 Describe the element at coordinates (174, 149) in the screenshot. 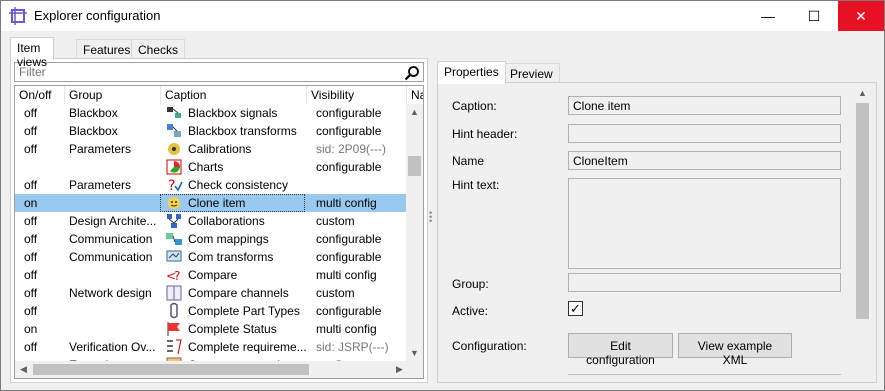

I see `calibrations-icon` at that location.